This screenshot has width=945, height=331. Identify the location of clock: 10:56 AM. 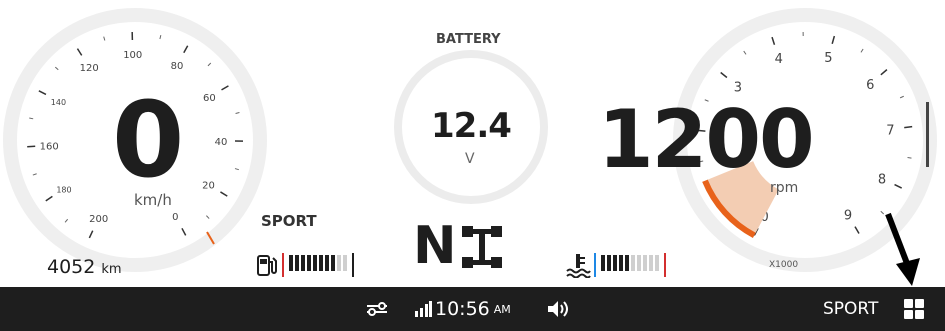
(473, 309).